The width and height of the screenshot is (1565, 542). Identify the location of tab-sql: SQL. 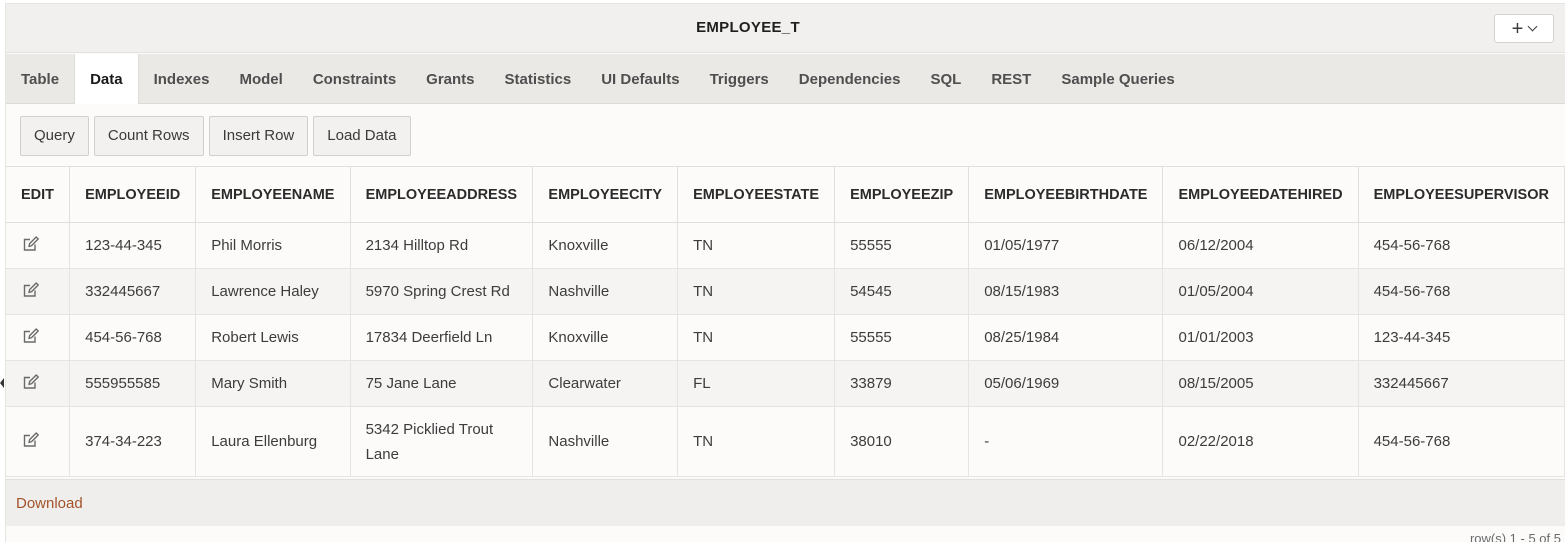
(945, 79).